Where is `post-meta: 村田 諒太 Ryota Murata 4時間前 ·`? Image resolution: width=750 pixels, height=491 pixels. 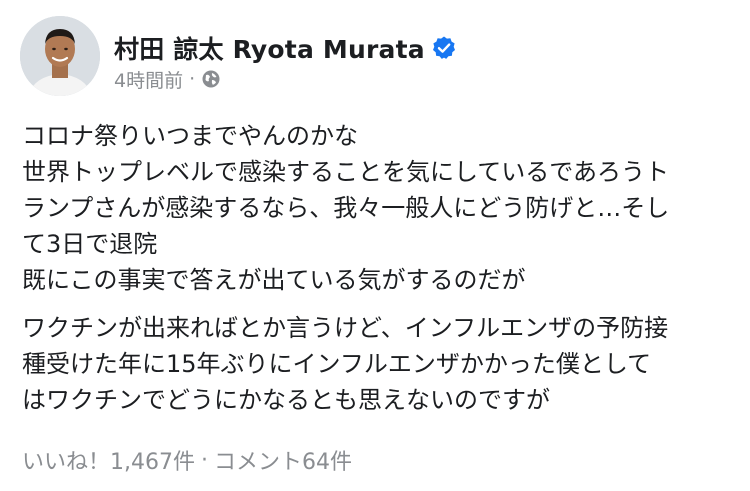
post-meta: 村田 諒太 Ryota Murata 4時間前 · is located at coordinates (285, 54).